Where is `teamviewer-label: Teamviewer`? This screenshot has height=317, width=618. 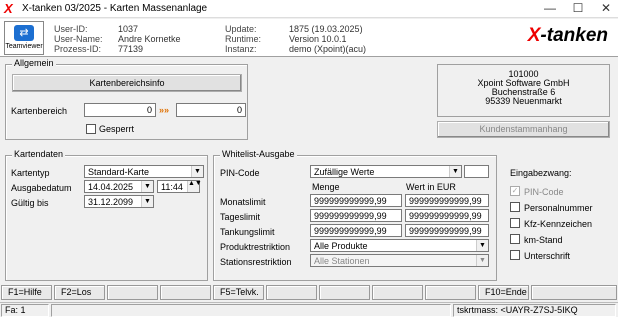
teamviewer-label: Teamviewer is located at coordinates (24, 46).